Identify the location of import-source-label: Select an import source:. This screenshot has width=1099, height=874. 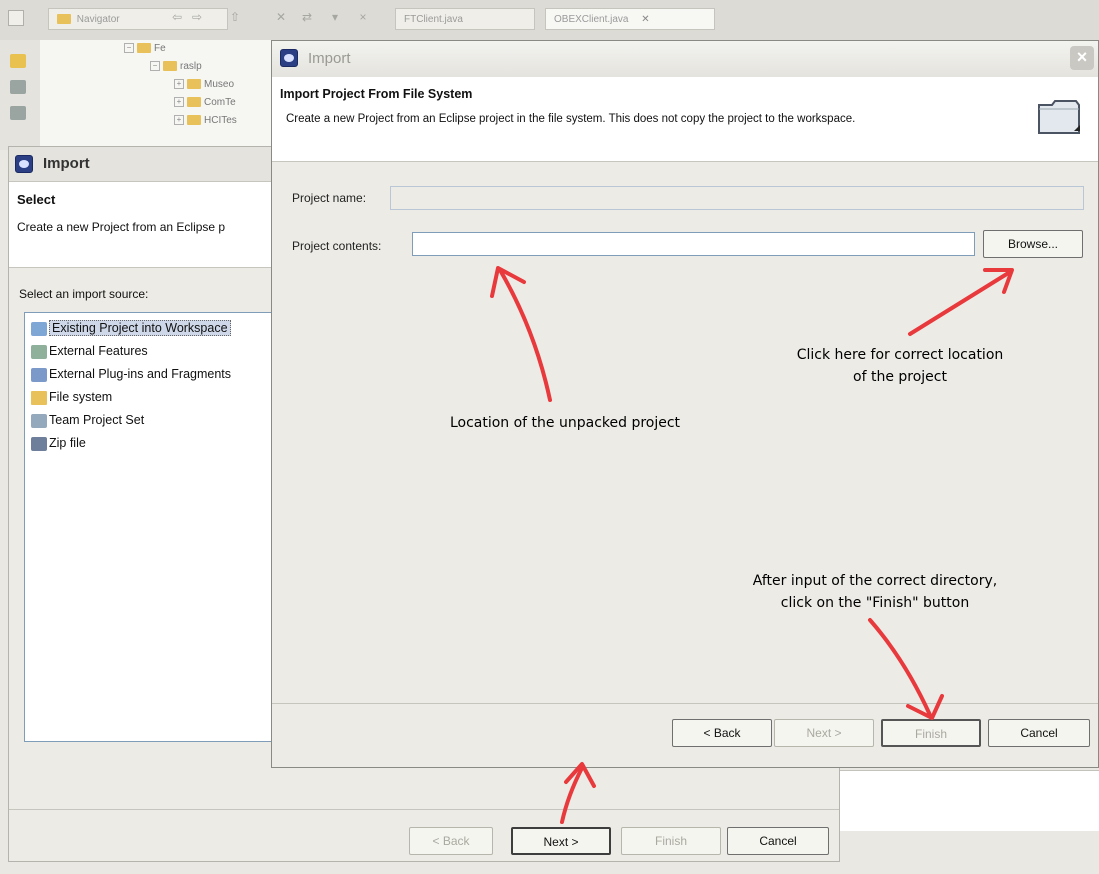
(84, 294).